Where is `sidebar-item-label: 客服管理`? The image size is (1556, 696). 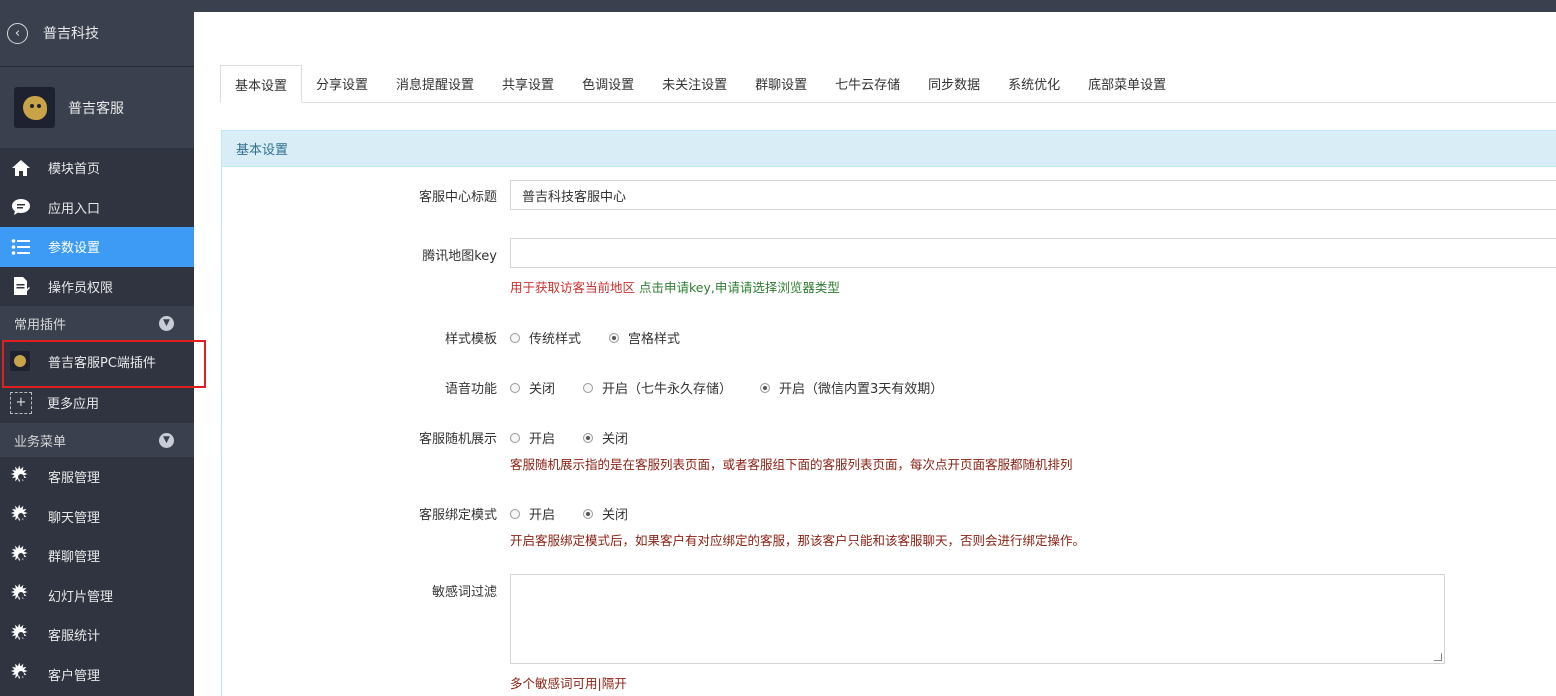 sidebar-item-label: 客服管理 is located at coordinates (74, 479).